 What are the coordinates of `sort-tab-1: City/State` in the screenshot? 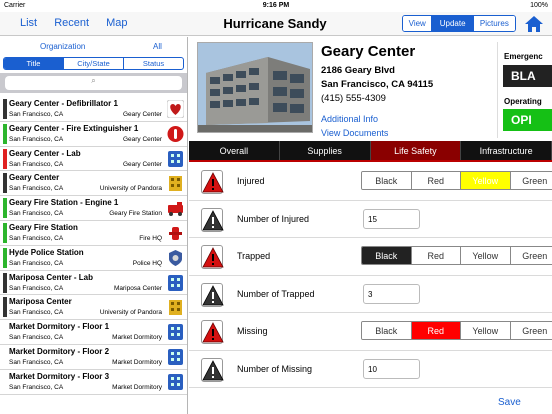 It's located at (94, 63).